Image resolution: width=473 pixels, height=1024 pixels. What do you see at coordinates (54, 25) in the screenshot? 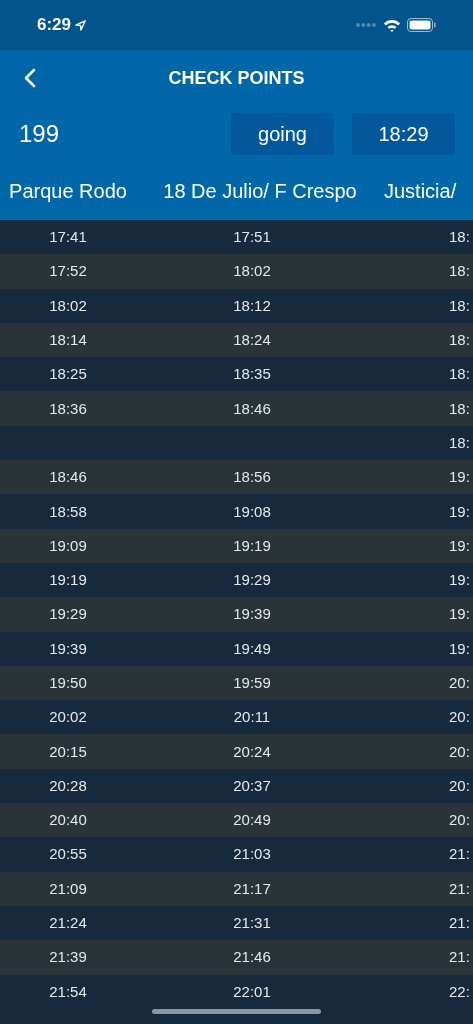
I see `status-time: 6:29` at bounding box center [54, 25].